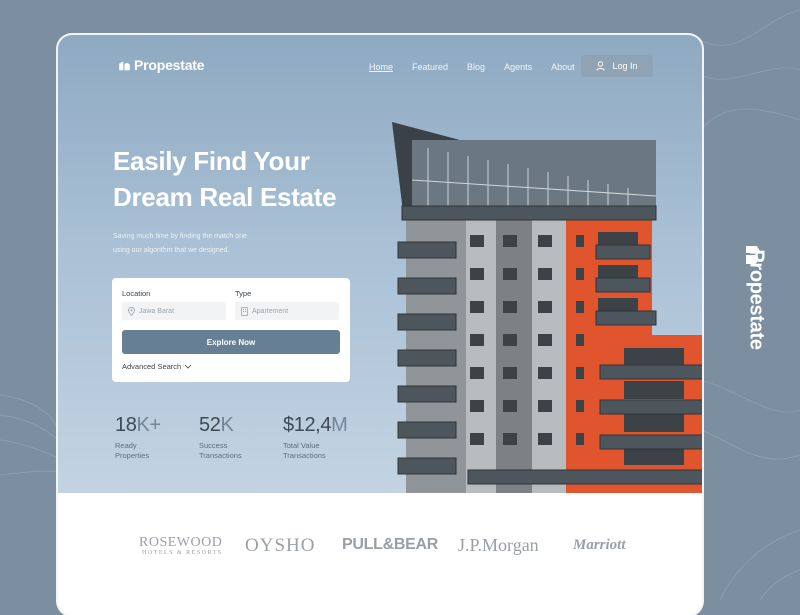 This screenshot has width=800, height=615. Describe the element at coordinates (498, 545) in the screenshot. I see `partner-jpmorgan-logo: J.P.Morgan` at that location.